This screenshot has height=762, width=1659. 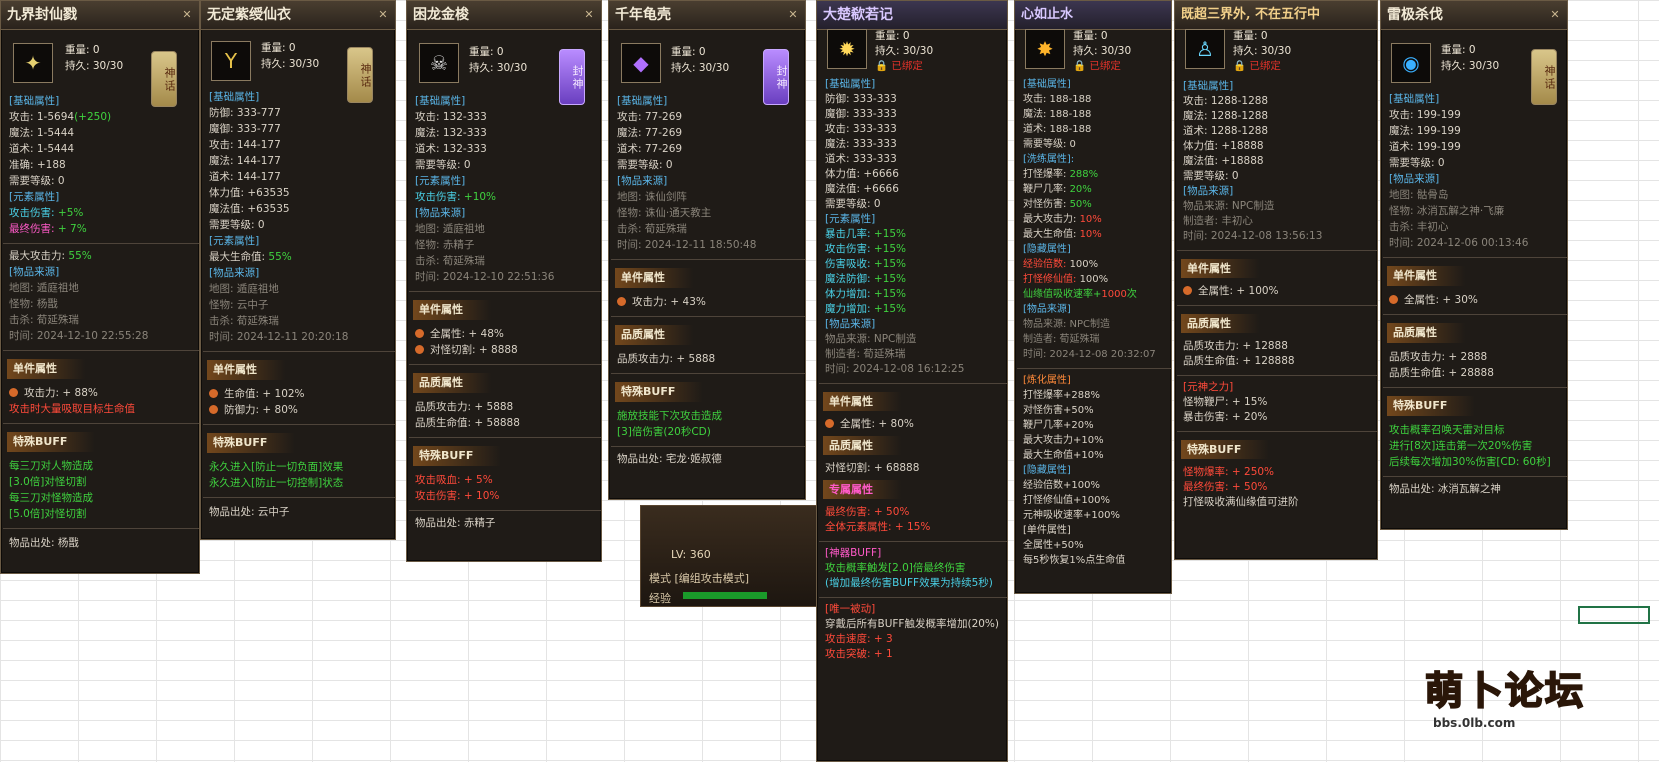 What do you see at coordinates (1614, 615) in the screenshot?
I see `selected-cell` at bounding box center [1614, 615].